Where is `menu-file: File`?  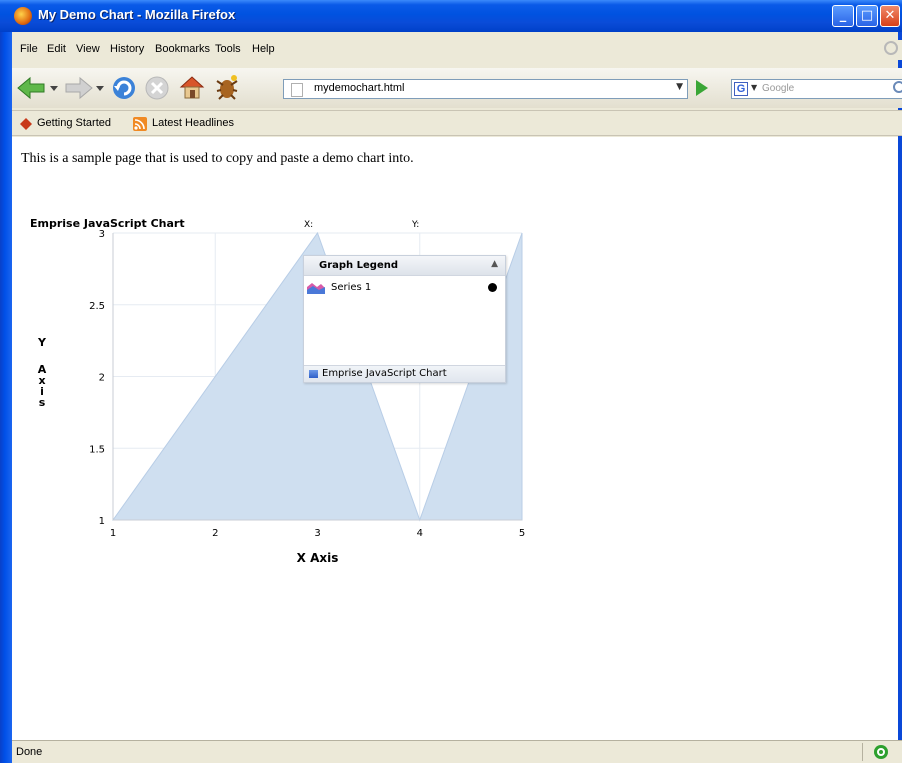 menu-file: File is located at coordinates (29, 49).